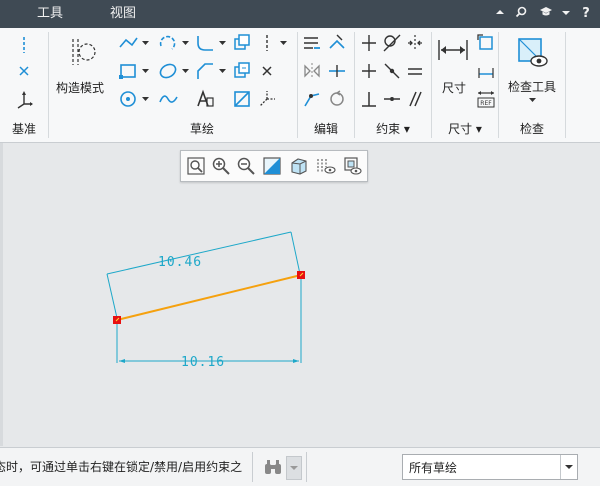 This screenshot has width=600, height=486. What do you see at coordinates (369, 99) in the screenshot?
I see `perpendicular-constraint-icon` at bounding box center [369, 99].